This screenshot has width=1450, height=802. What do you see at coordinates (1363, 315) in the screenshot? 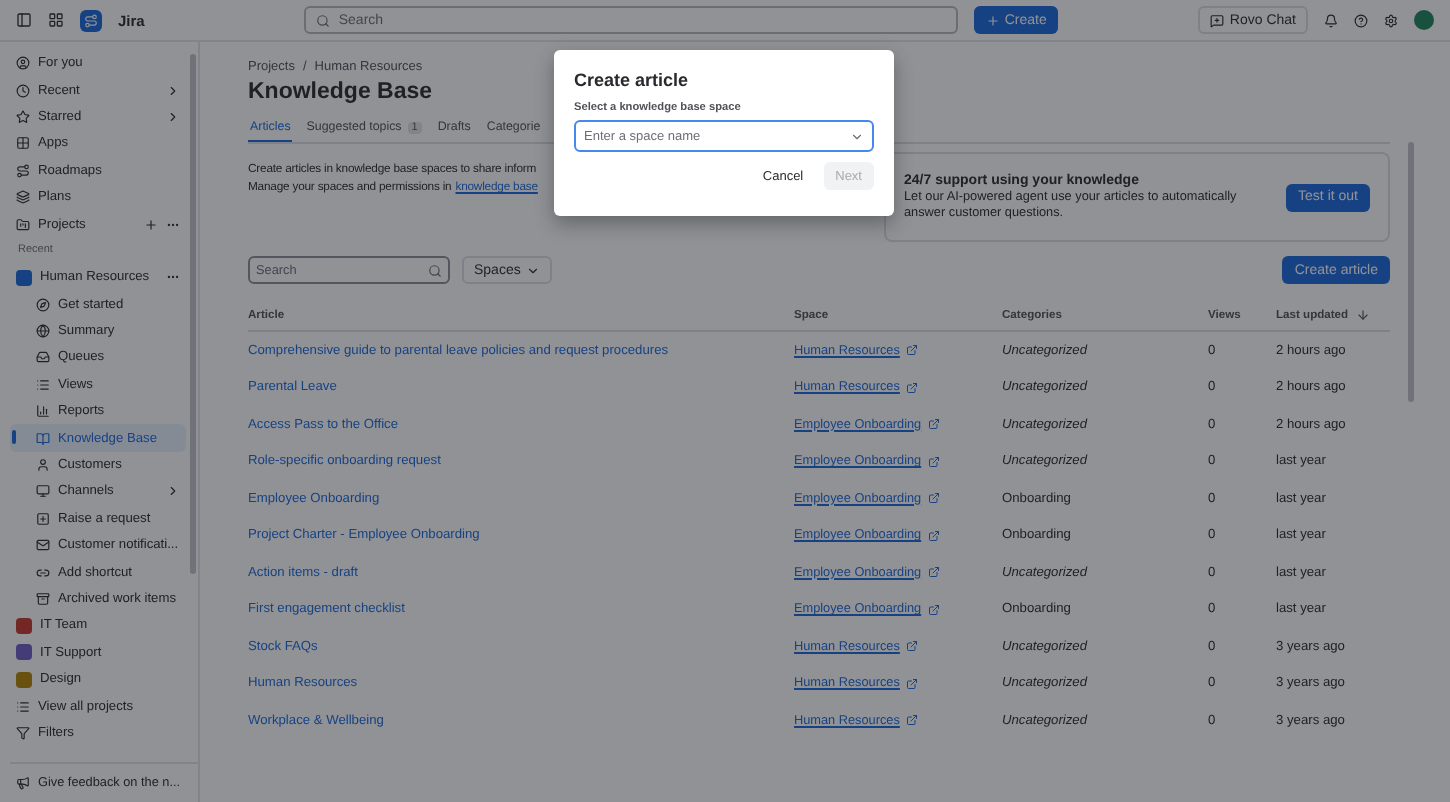
I see `sort-arrow-icon` at bounding box center [1363, 315].